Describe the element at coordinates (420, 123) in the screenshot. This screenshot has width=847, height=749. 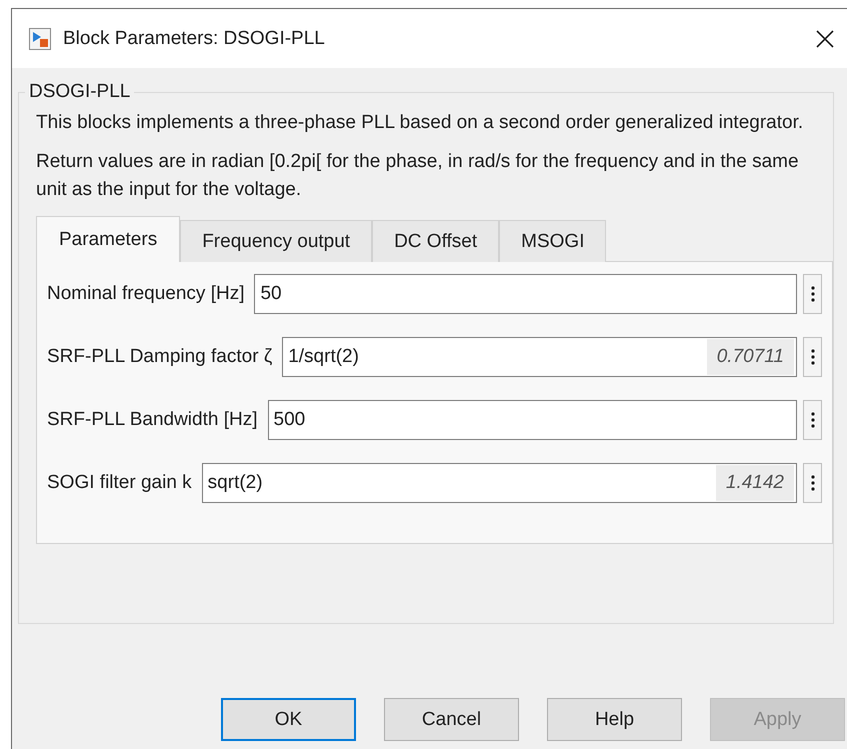
I see `description-text: This blocks implements a three-phase PLL based on a second order generalized integrator.` at that location.